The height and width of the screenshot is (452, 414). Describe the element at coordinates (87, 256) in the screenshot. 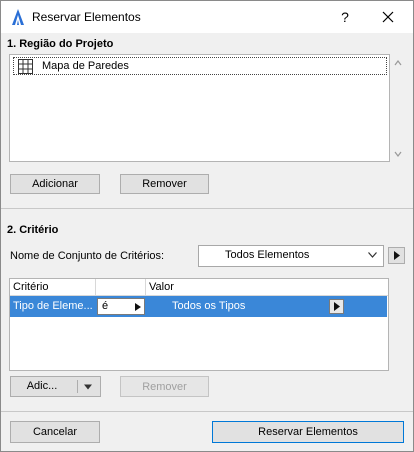

I see `criteria-set-label: Nome de Conjunto de Critérios:` at that location.